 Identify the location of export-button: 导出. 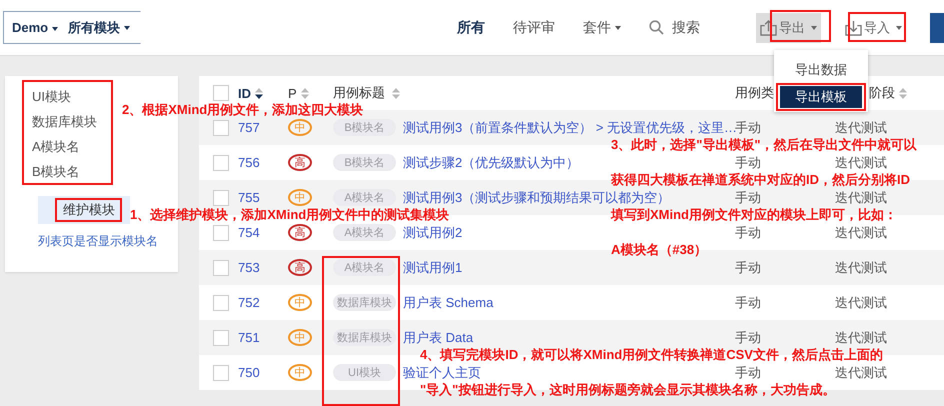
(788, 27).